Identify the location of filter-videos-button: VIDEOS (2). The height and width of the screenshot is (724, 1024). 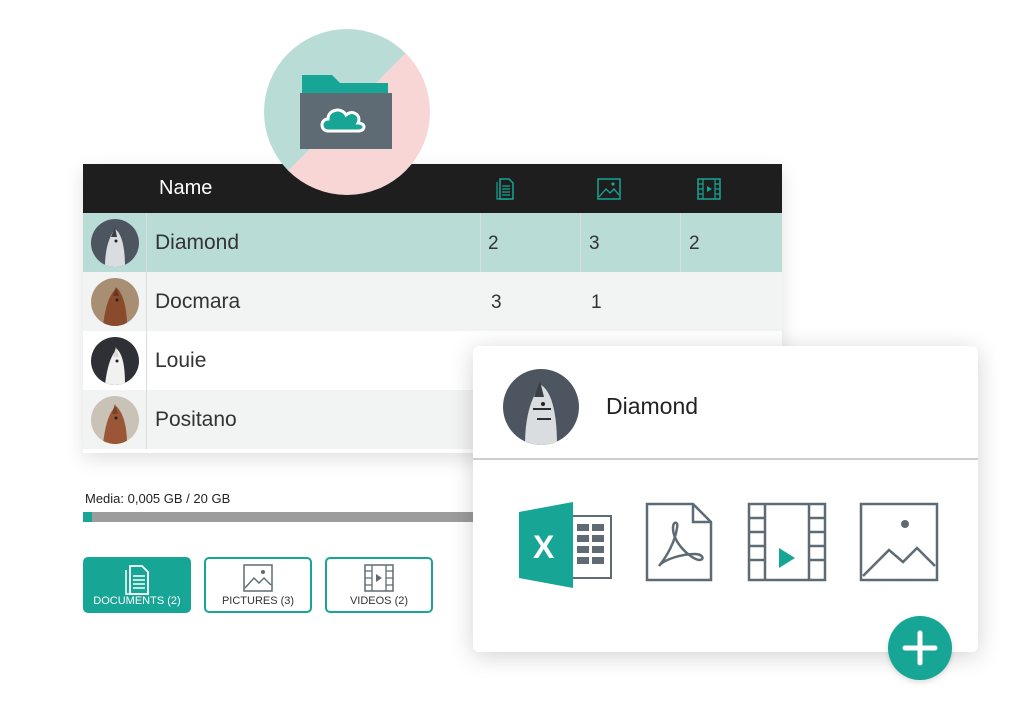
(379, 585).